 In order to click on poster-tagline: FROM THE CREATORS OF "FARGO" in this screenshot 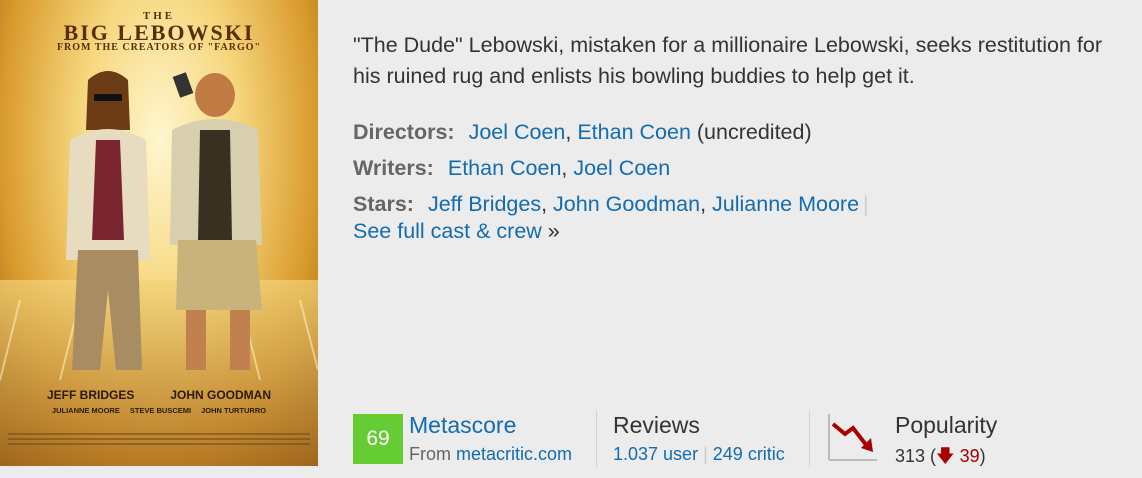, I will do `click(159, 47)`.